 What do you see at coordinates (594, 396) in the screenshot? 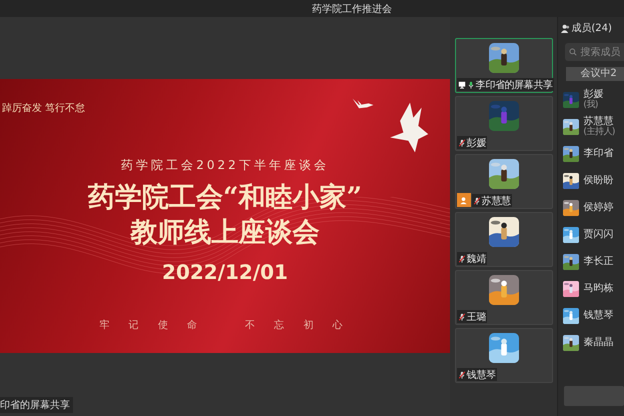
I see `panel-button` at bounding box center [594, 396].